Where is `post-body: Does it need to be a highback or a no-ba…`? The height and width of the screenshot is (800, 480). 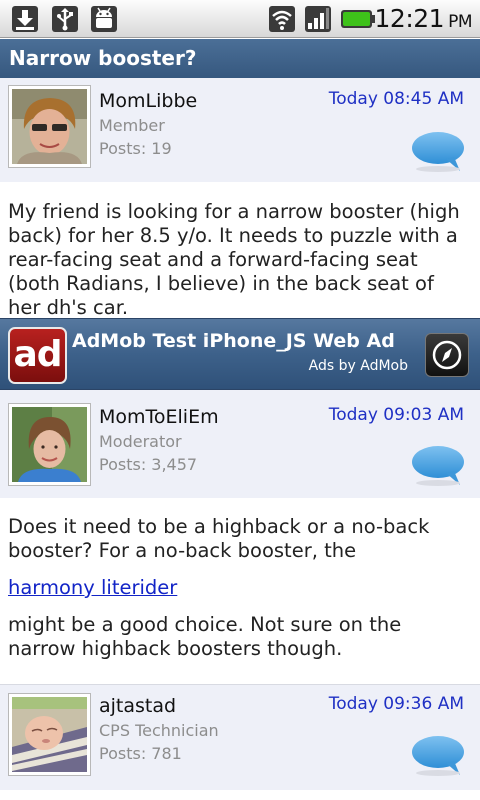 post-body: Does it need to be a highback or a no-ba… is located at coordinates (219, 538).